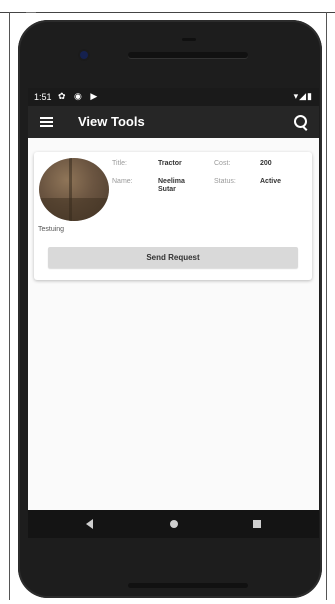  Describe the element at coordinates (189, 39) in the screenshot. I see `phone-sensor` at that location.